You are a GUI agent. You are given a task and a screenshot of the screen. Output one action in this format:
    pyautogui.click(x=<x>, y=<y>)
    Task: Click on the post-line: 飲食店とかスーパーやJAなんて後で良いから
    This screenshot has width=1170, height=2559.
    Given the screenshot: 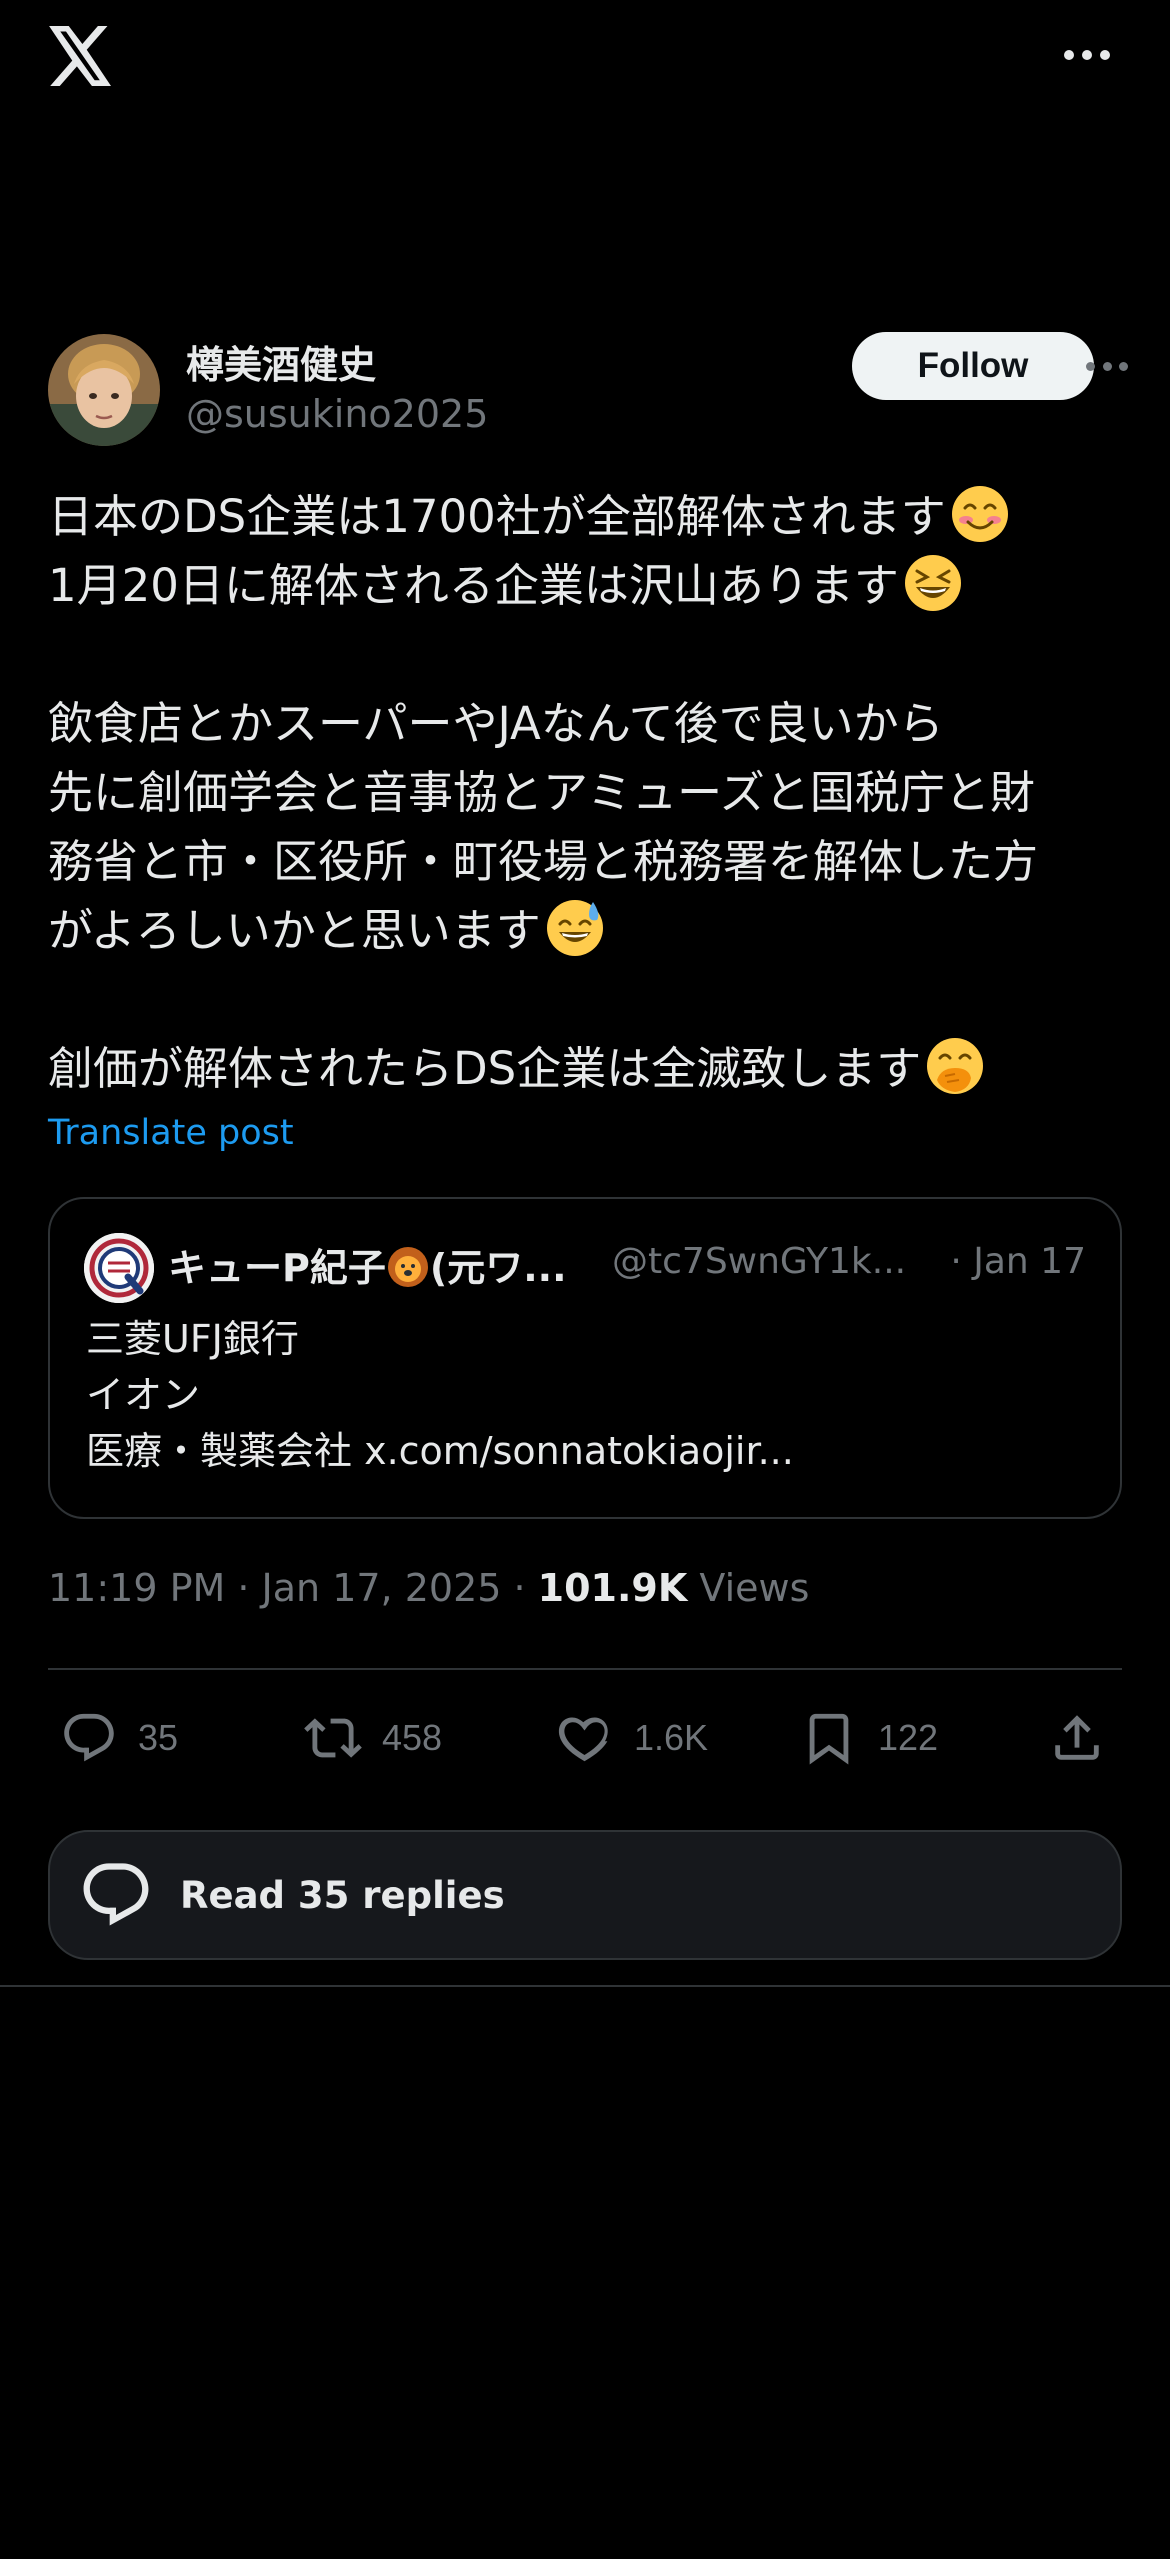 What is the action you would take?
    pyautogui.click(x=496, y=723)
    